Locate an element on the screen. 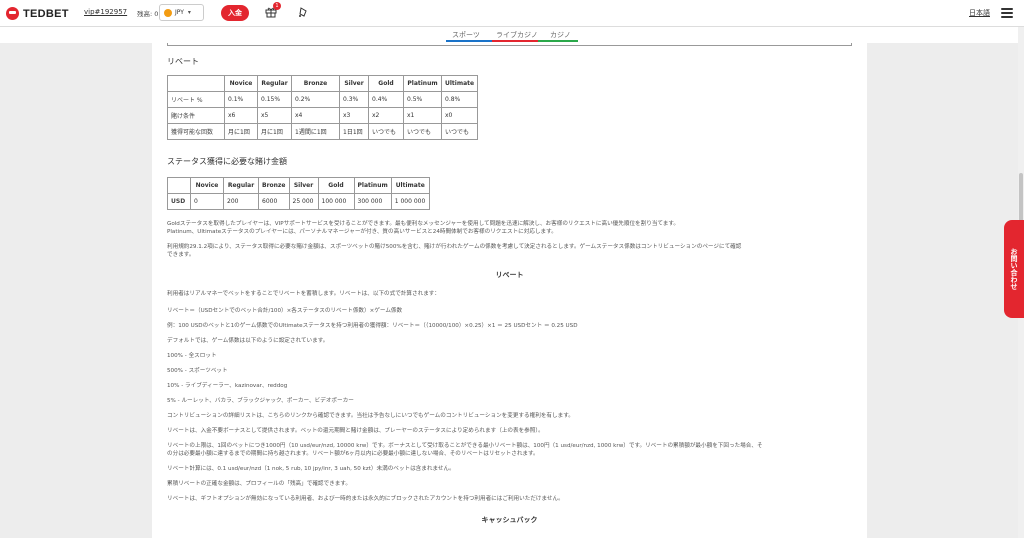 This screenshot has height=538, width=1024. tab-sports: スポーツ is located at coordinates (466, 35).